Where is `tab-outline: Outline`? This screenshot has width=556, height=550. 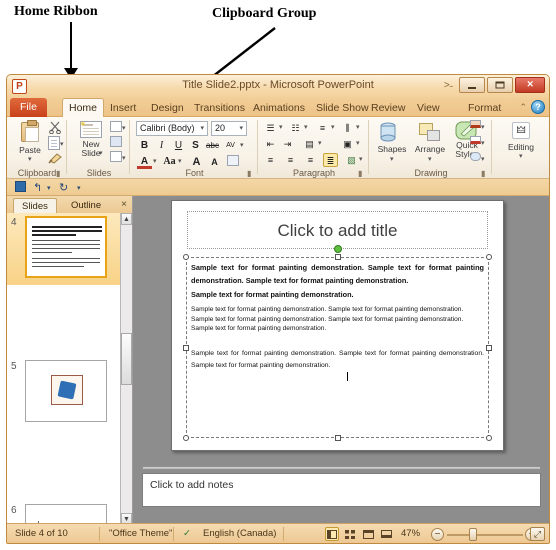 tab-outline: Outline is located at coordinates (86, 205).